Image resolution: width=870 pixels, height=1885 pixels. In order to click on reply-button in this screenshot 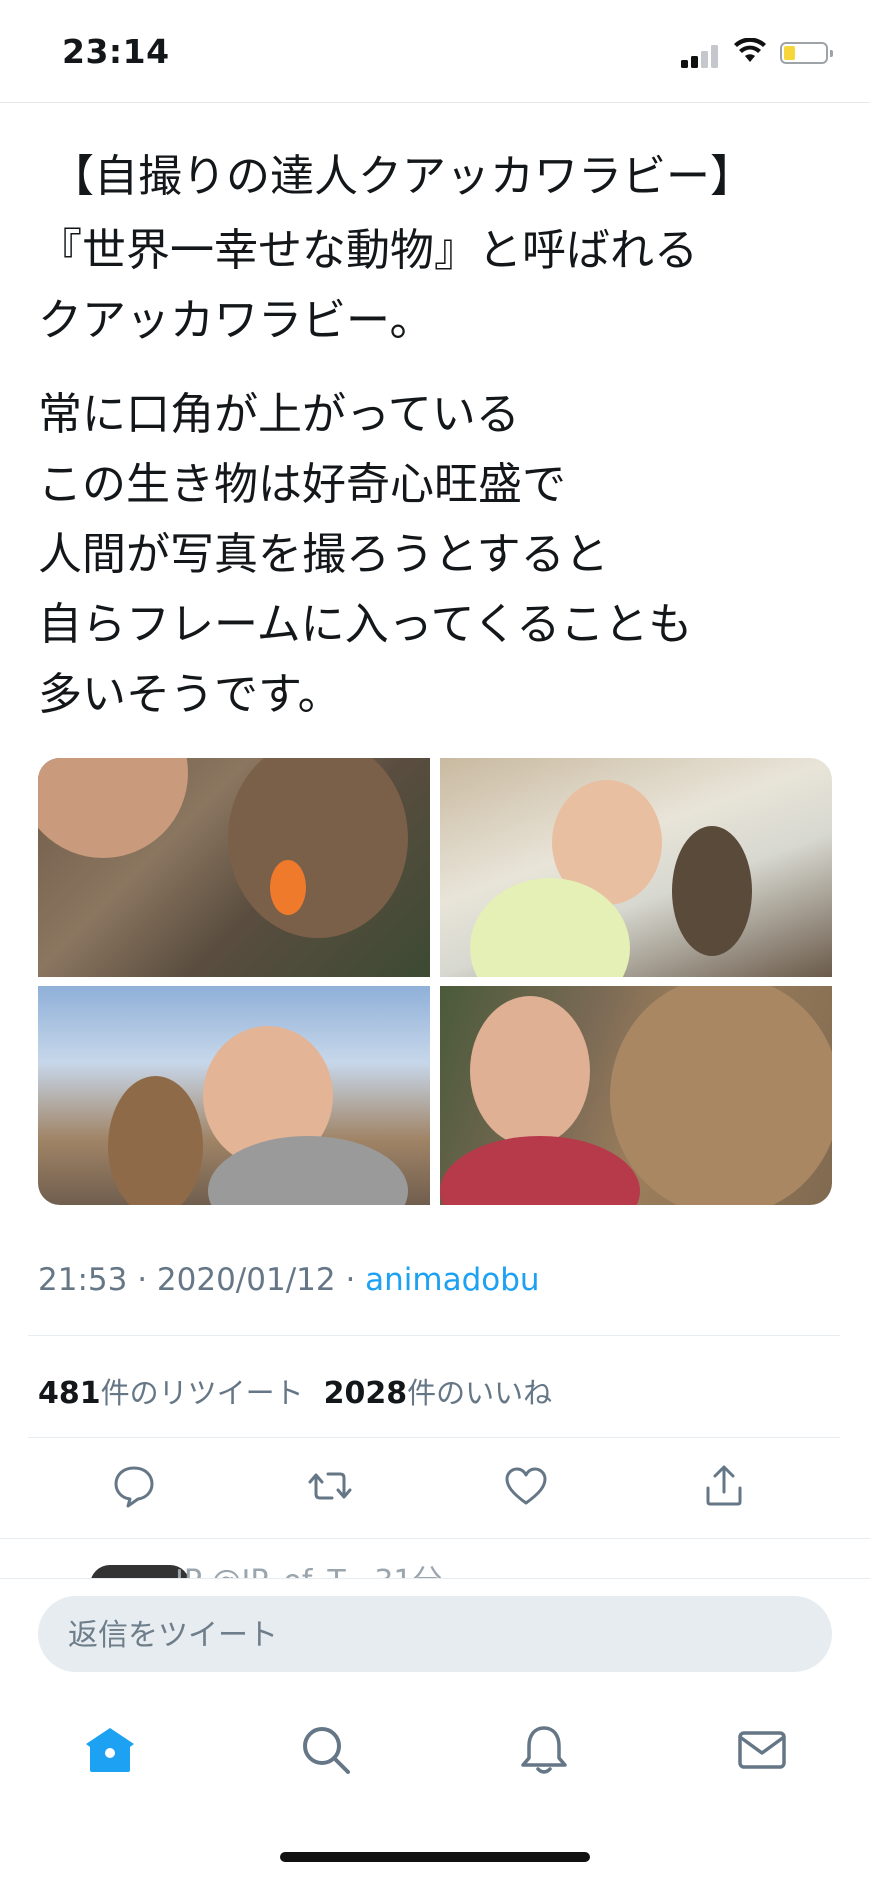, I will do `click(138, 1490)`.